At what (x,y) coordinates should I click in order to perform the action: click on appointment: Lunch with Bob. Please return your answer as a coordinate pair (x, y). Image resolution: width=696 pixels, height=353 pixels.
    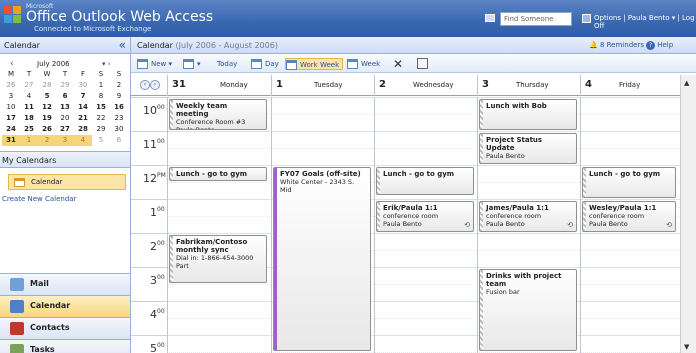
    Looking at the image, I should click on (528, 114).